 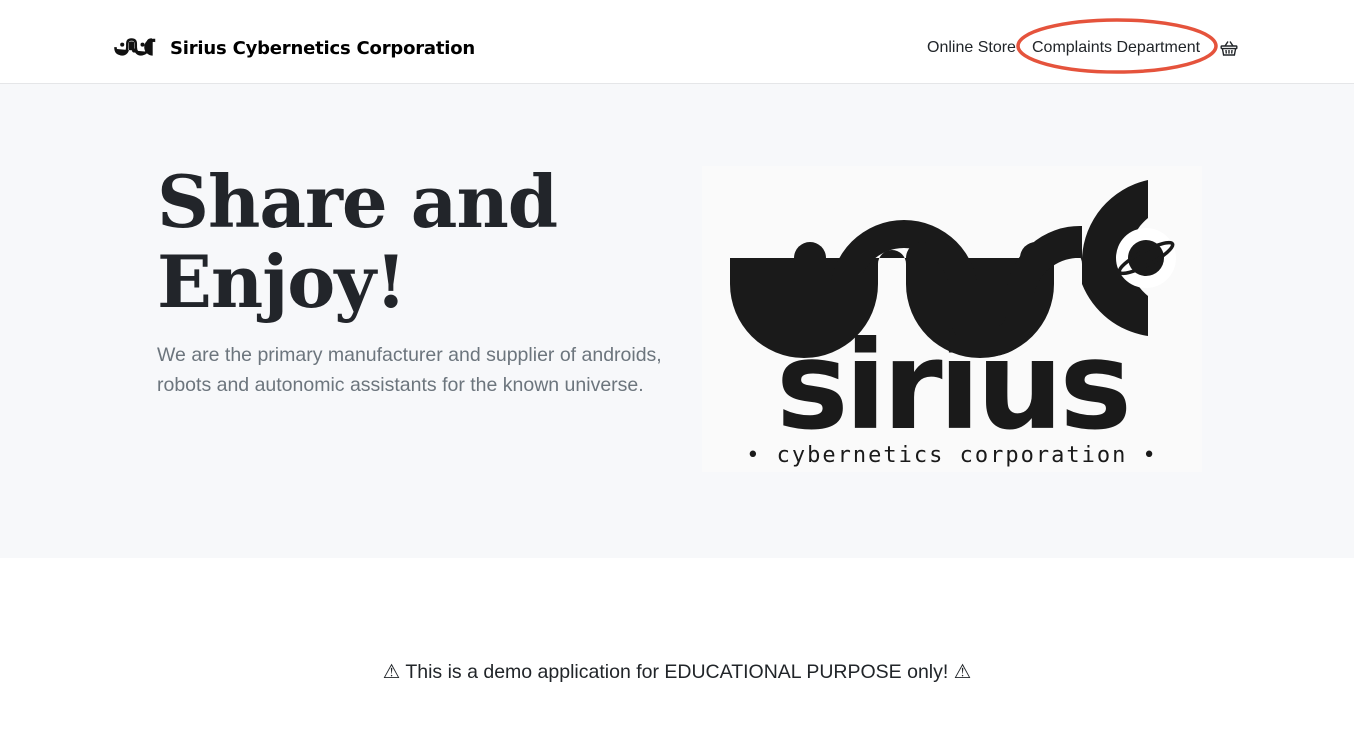 What do you see at coordinates (952, 455) in the screenshot?
I see `hero-logo-tagline: • cybernetics corporation •` at bounding box center [952, 455].